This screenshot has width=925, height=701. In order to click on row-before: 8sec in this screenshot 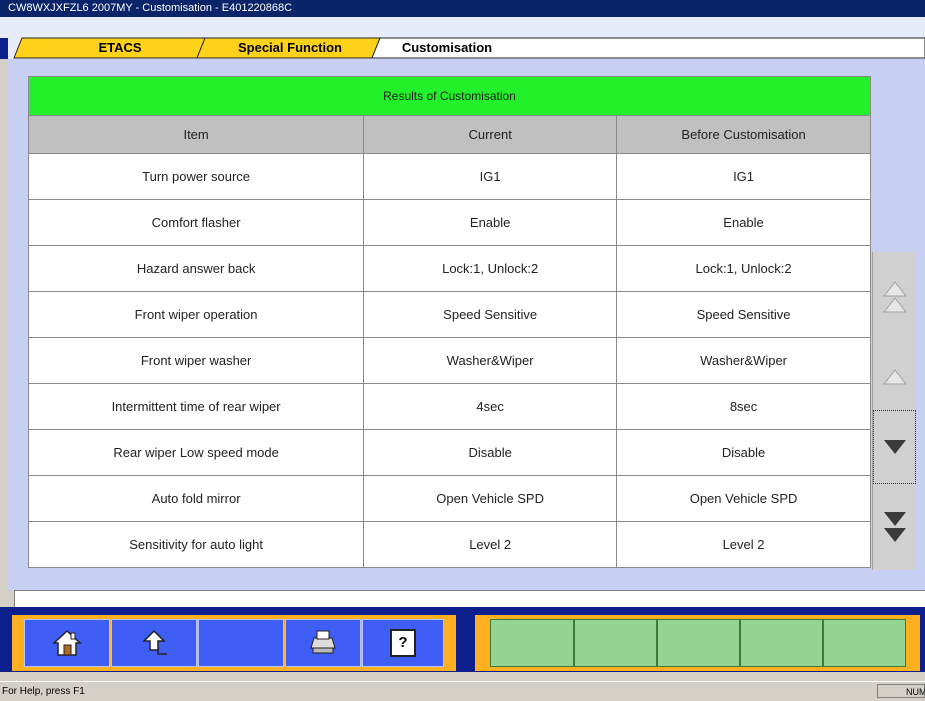, I will do `click(743, 406)`.